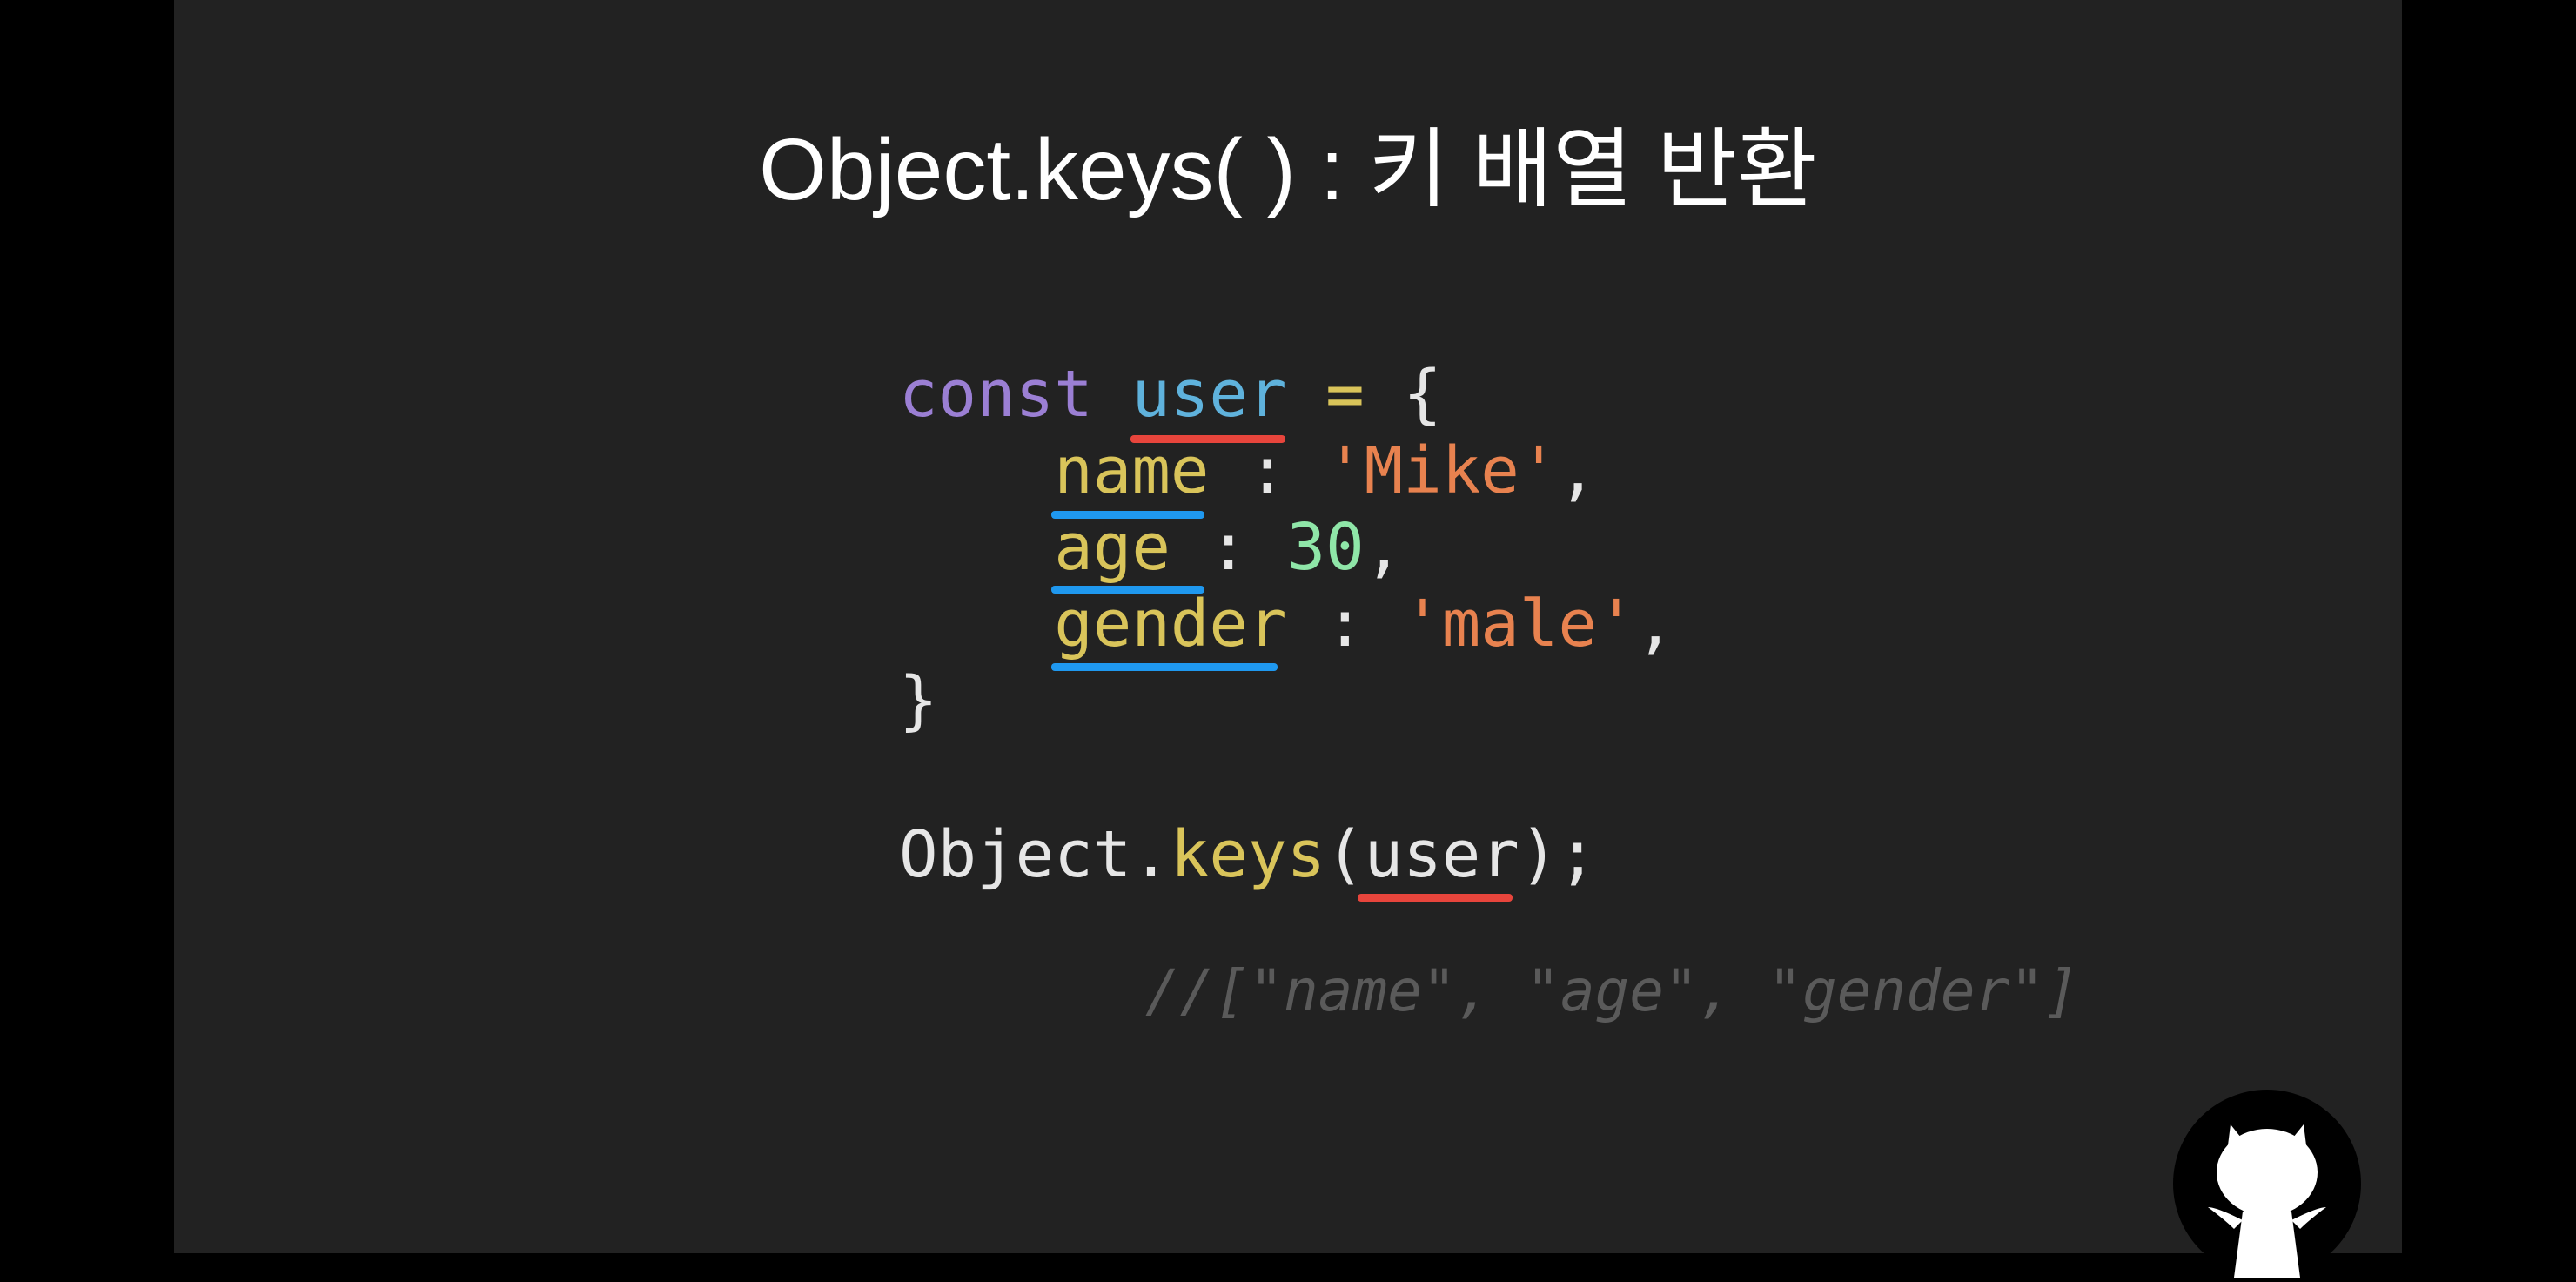 The height and width of the screenshot is (1282, 2576). Describe the element at coordinates (1207, 439) in the screenshot. I see `underline-user-declaration` at that location.